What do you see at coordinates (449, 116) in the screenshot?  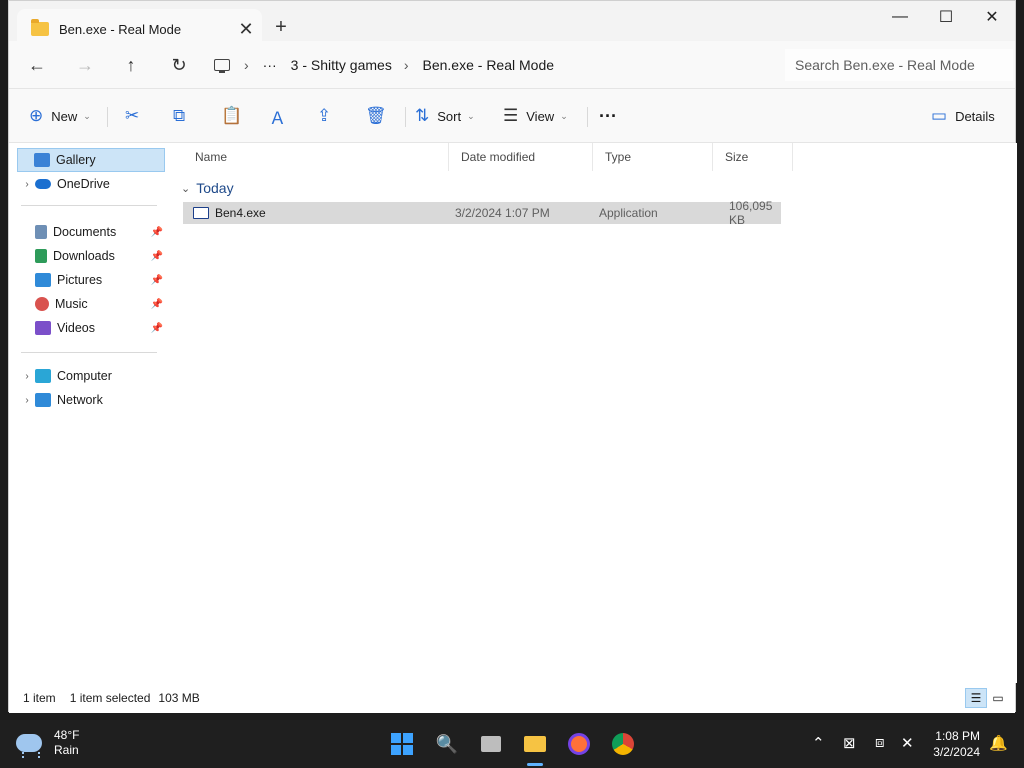 I see `sort-label: Sort` at bounding box center [449, 116].